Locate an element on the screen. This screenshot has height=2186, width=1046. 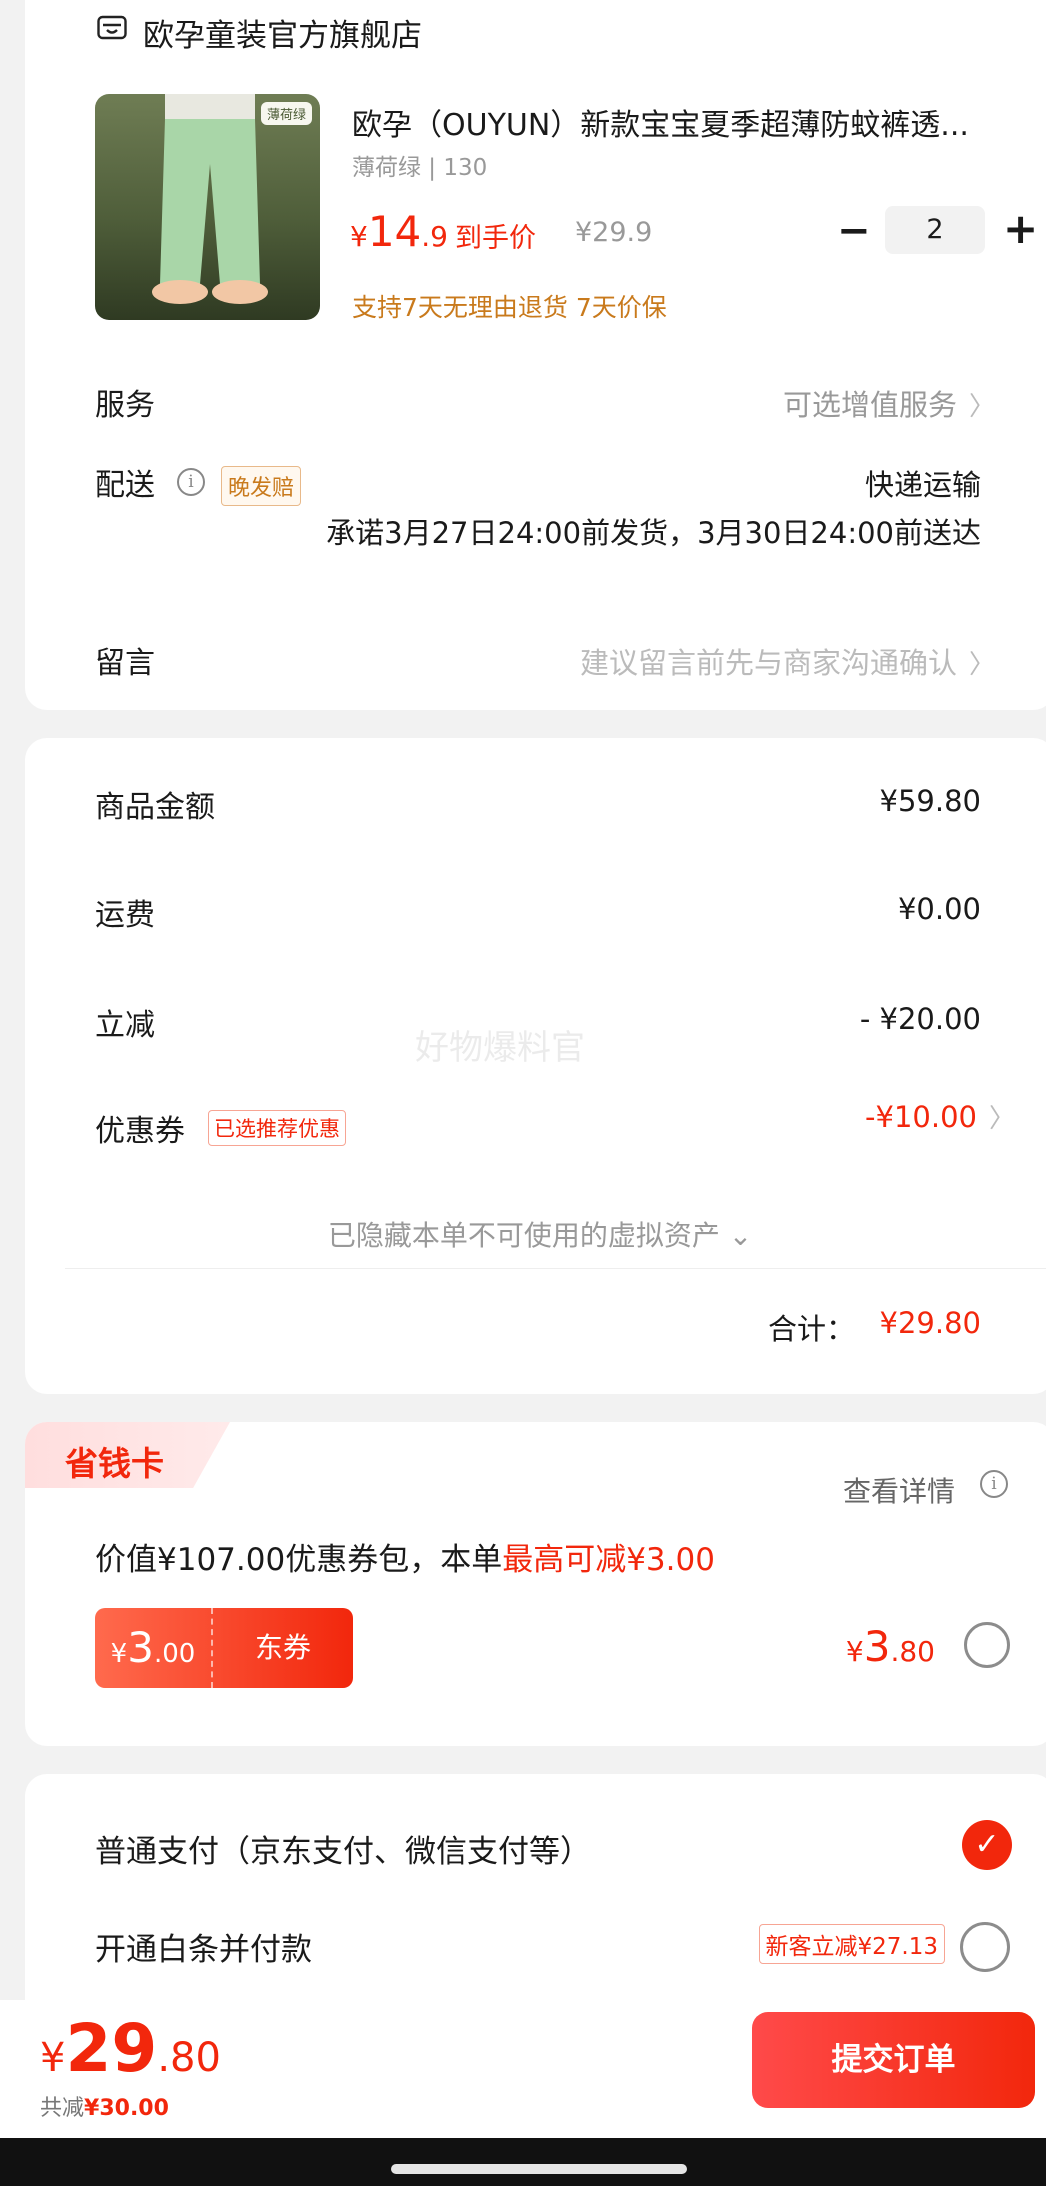
total-discount-value: ¥30.00 is located at coordinates (126, 2108).